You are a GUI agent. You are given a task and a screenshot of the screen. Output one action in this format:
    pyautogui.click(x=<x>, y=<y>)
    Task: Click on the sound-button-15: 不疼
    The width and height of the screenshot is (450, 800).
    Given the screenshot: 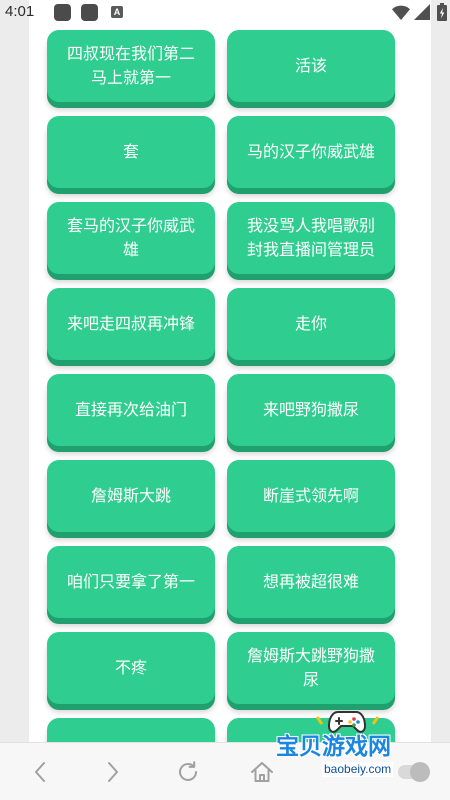 What is the action you would take?
    pyautogui.click(x=131, y=668)
    